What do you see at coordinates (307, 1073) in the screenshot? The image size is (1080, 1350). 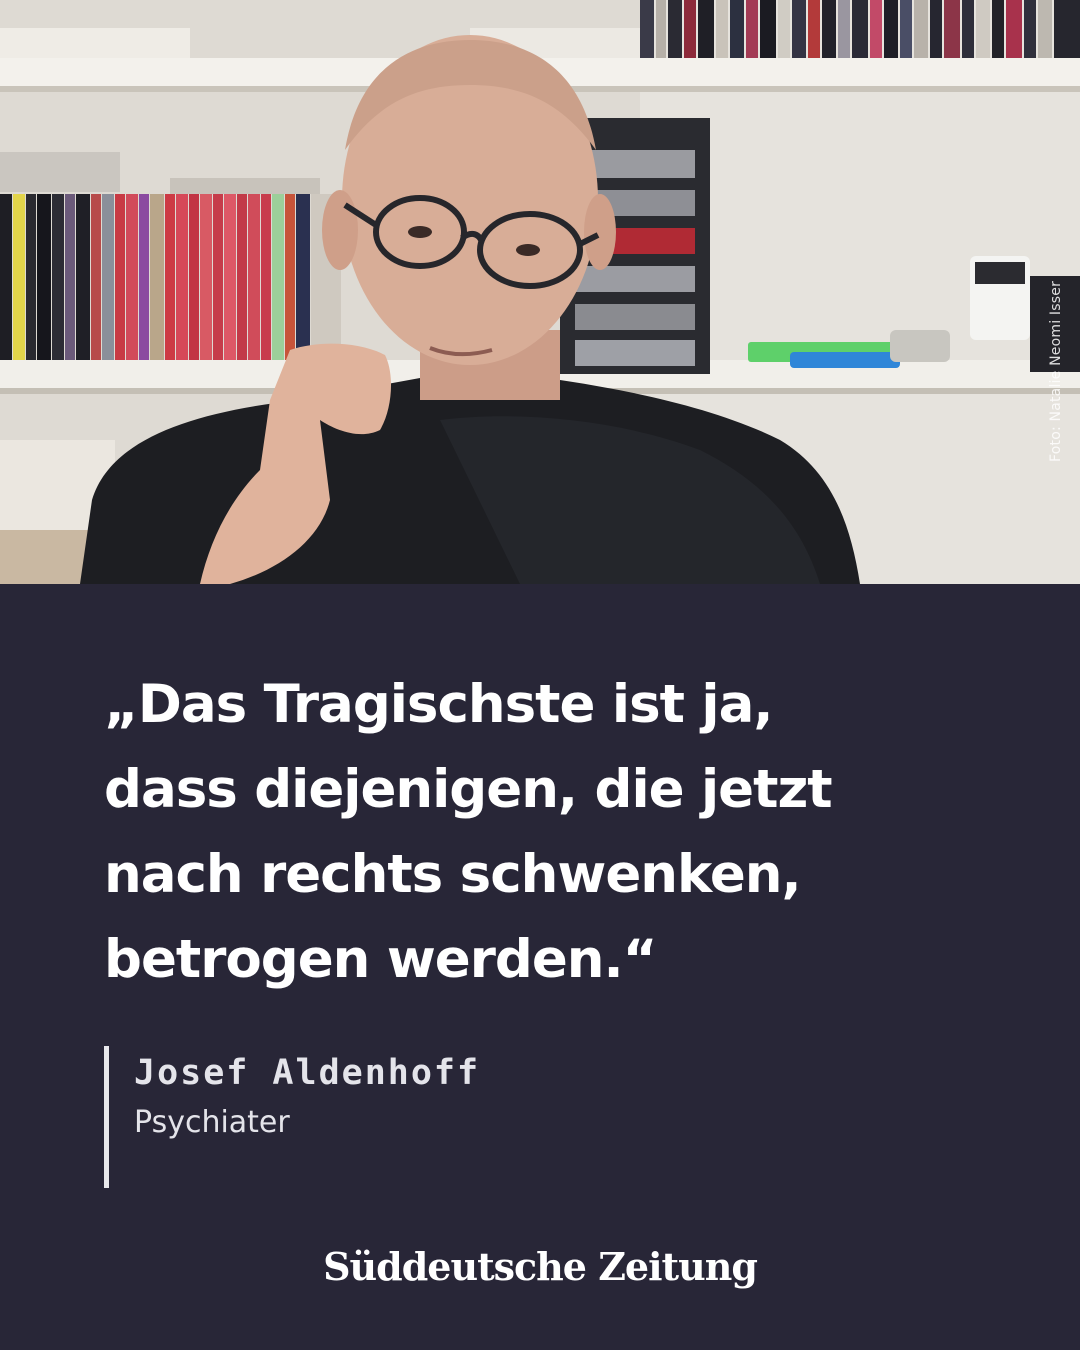 I see `speaker-name: Josef Aldenhoff` at bounding box center [307, 1073].